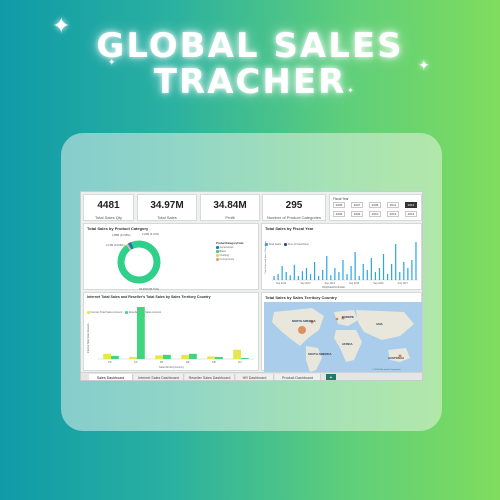 The width and height of the screenshot is (500, 500). I want to click on data-label: 4.74M (13.56%), so click(115, 245).